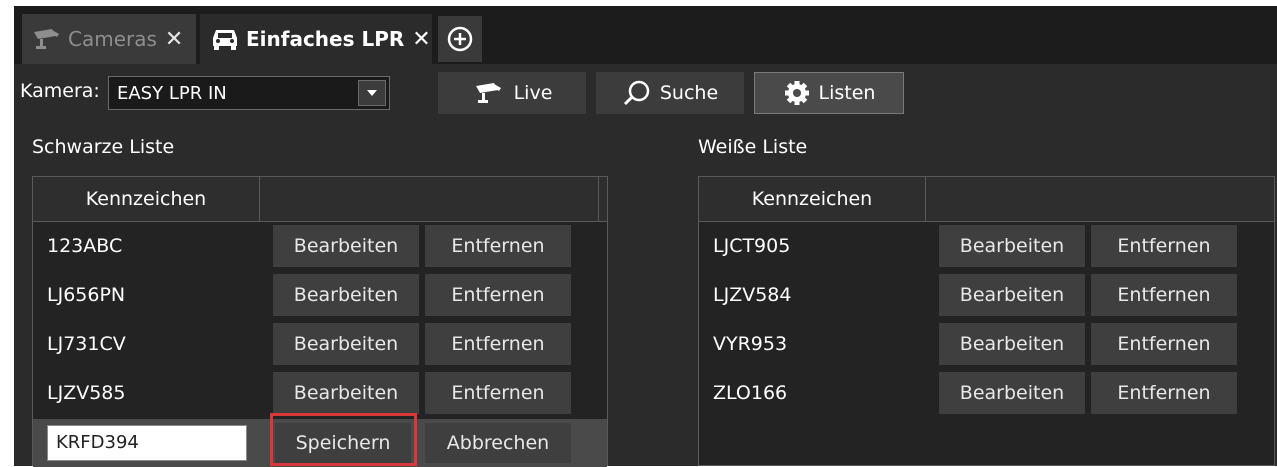 This screenshot has height=467, width=1277. I want to click on plate-edit-input: KRFD394, so click(147, 443).